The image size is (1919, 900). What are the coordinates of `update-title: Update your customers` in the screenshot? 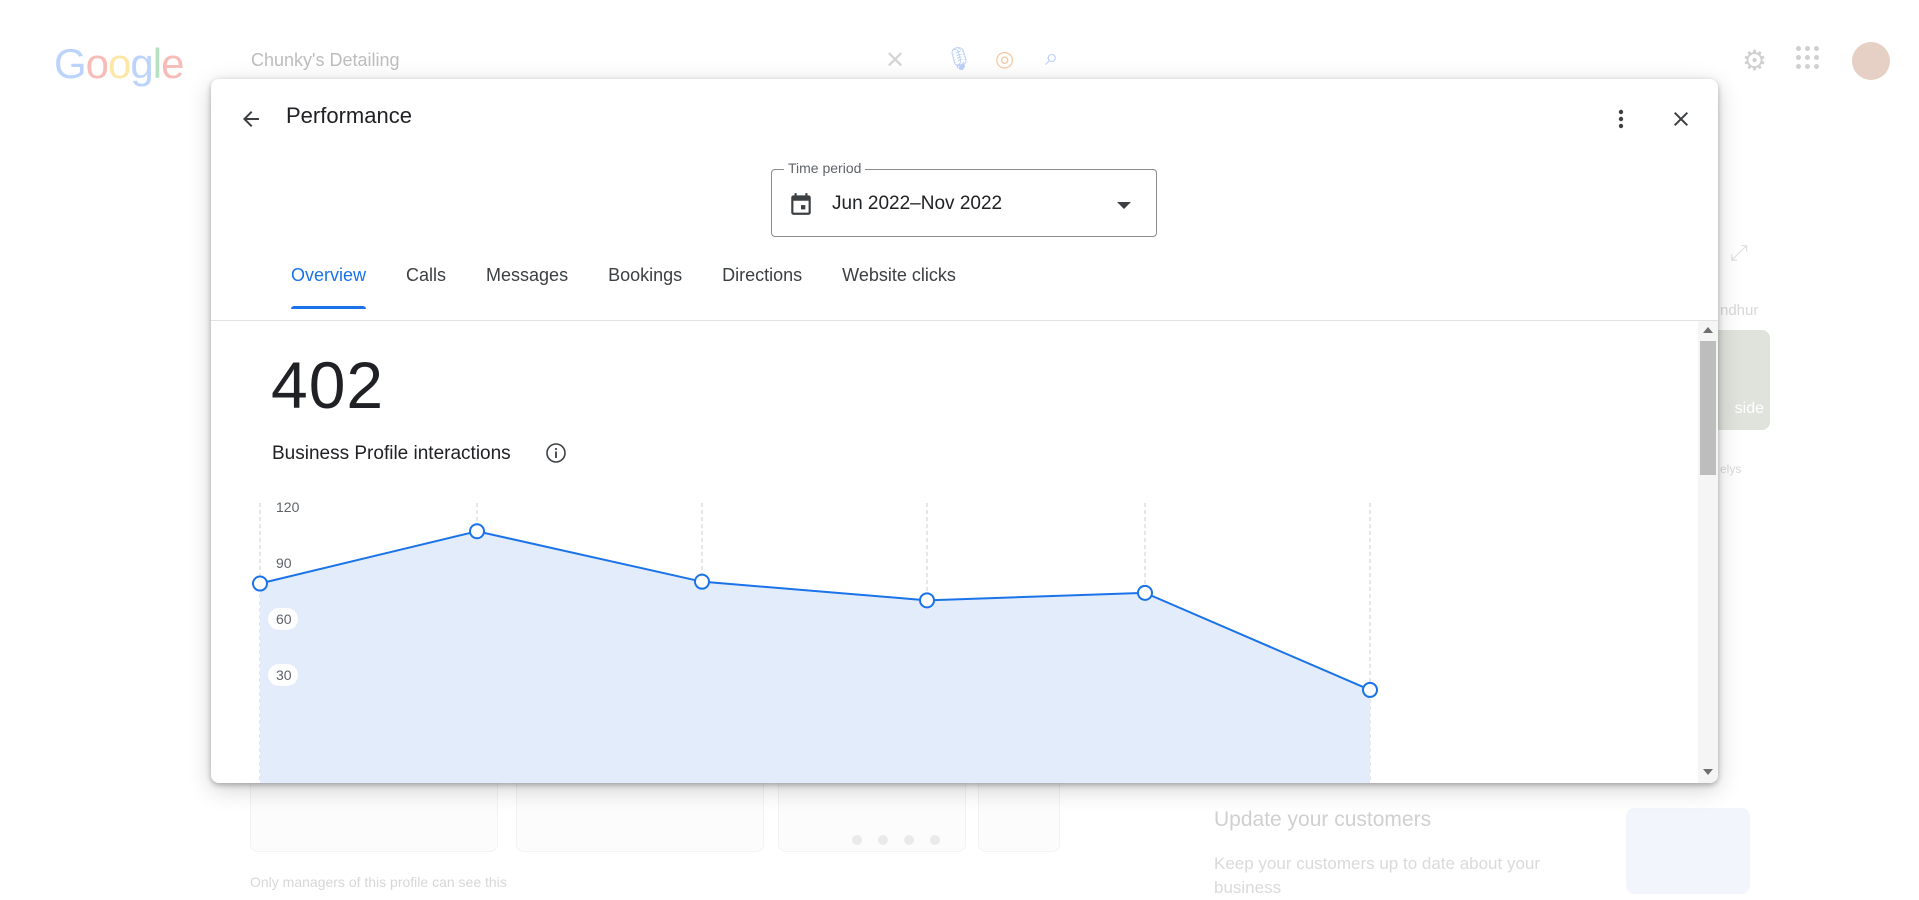 It's located at (1323, 819).